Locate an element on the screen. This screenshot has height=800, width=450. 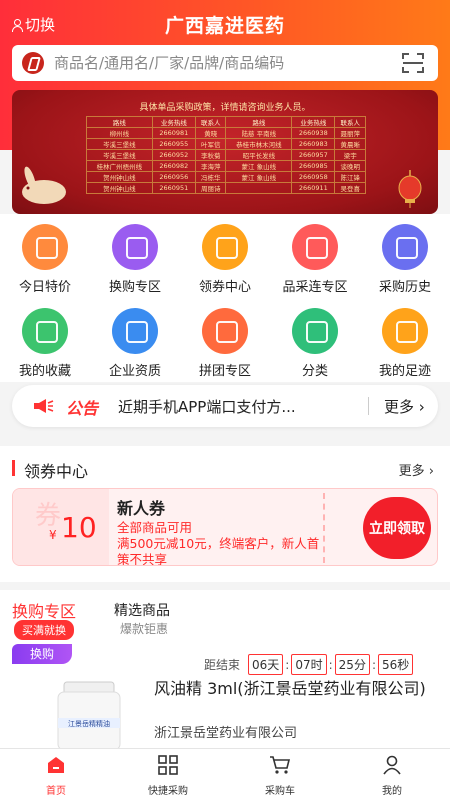
coupon-watermark: 券 is located at coordinates (48, 516).